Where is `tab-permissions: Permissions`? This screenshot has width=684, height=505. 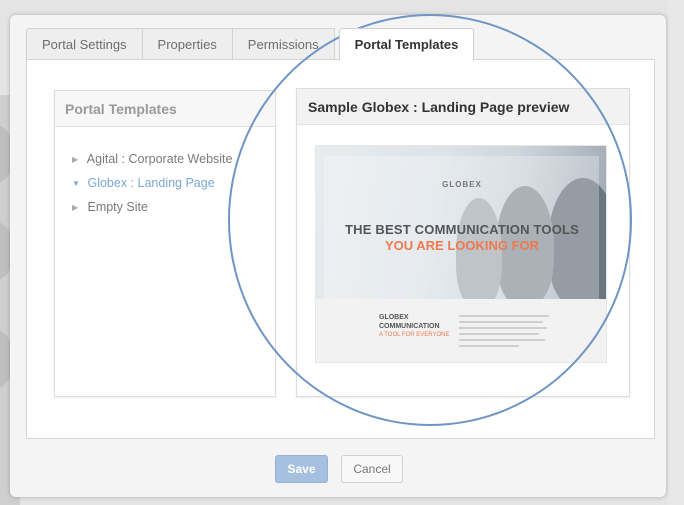 tab-permissions: Permissions is located at coordinates (283, 44).